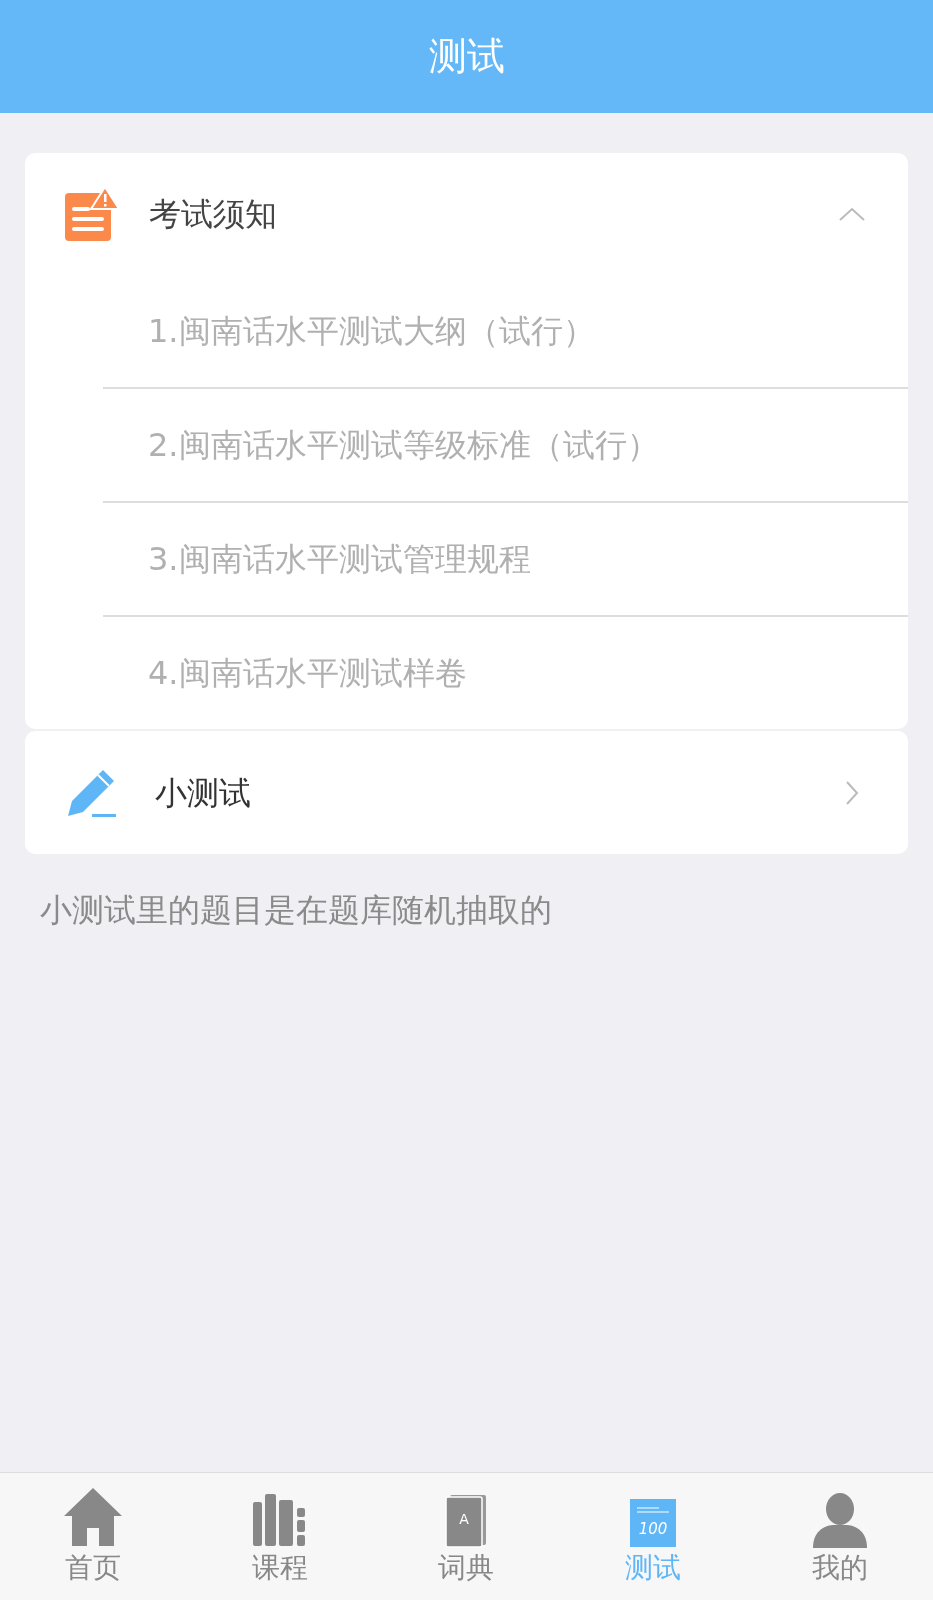 The height and width of the screenshot is (1600, 933). I want to click on notice-header: 考试须知, so click(466, 214).